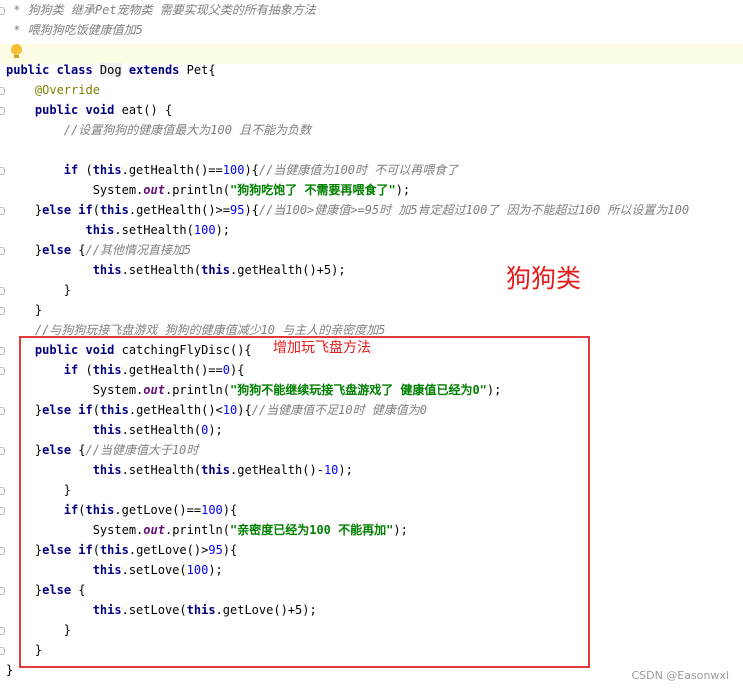  I want to click on code-line-else1: }else {//其他情况直接加5, so click(98, 250).